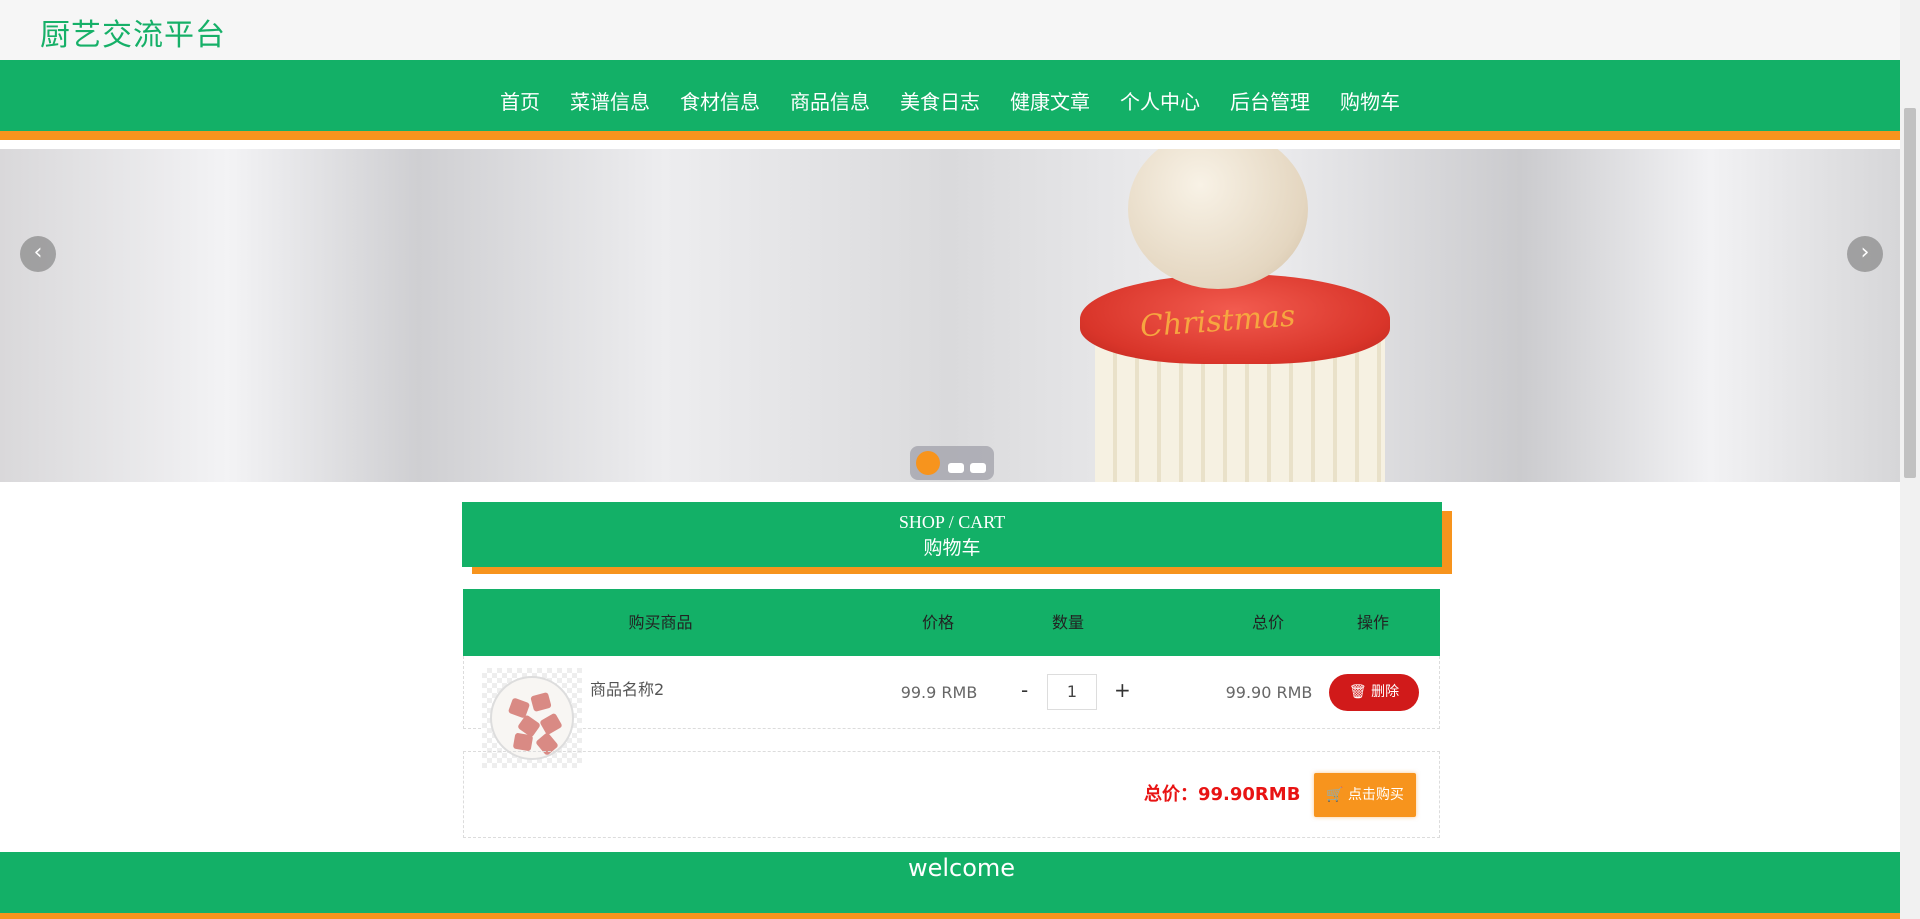  What do you see at coordinates (939, 692) in the screenshot?
I see `product-price: 99.9 RMB` at bounding box center [939, 692].